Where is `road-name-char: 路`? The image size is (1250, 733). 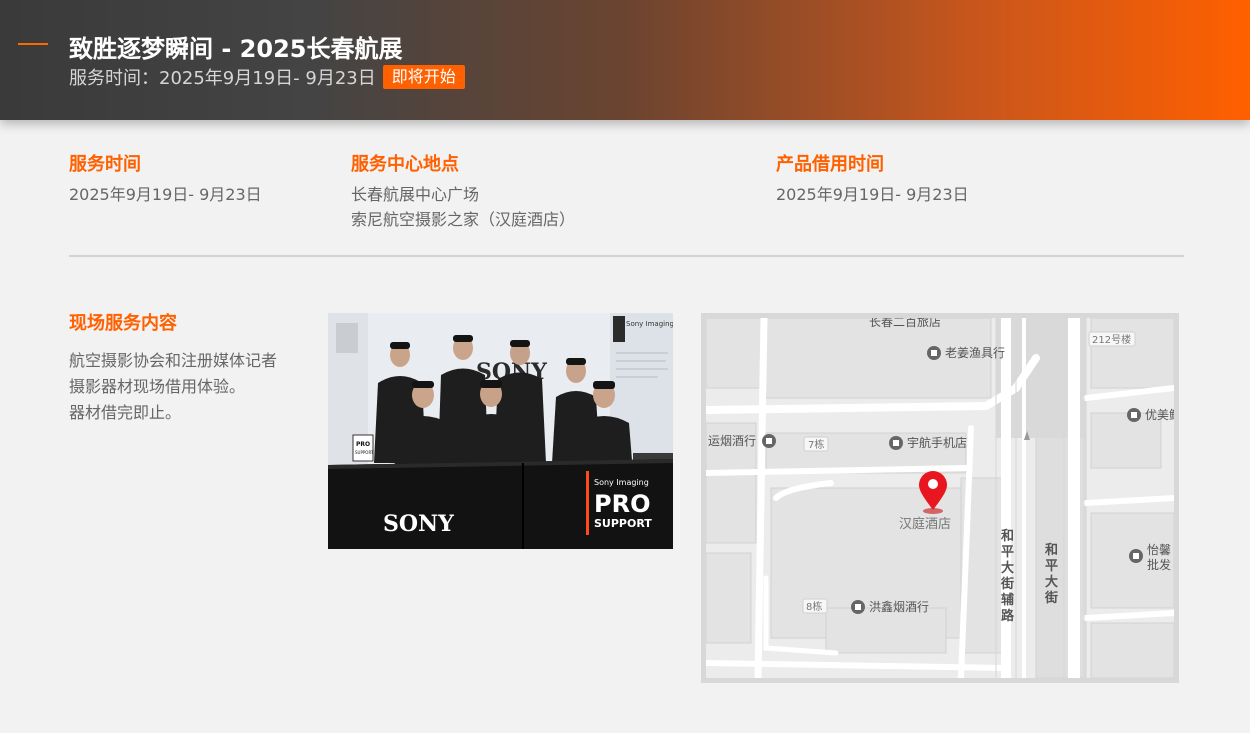
road-name-char: 路 is located at coordinates (1008, 616).